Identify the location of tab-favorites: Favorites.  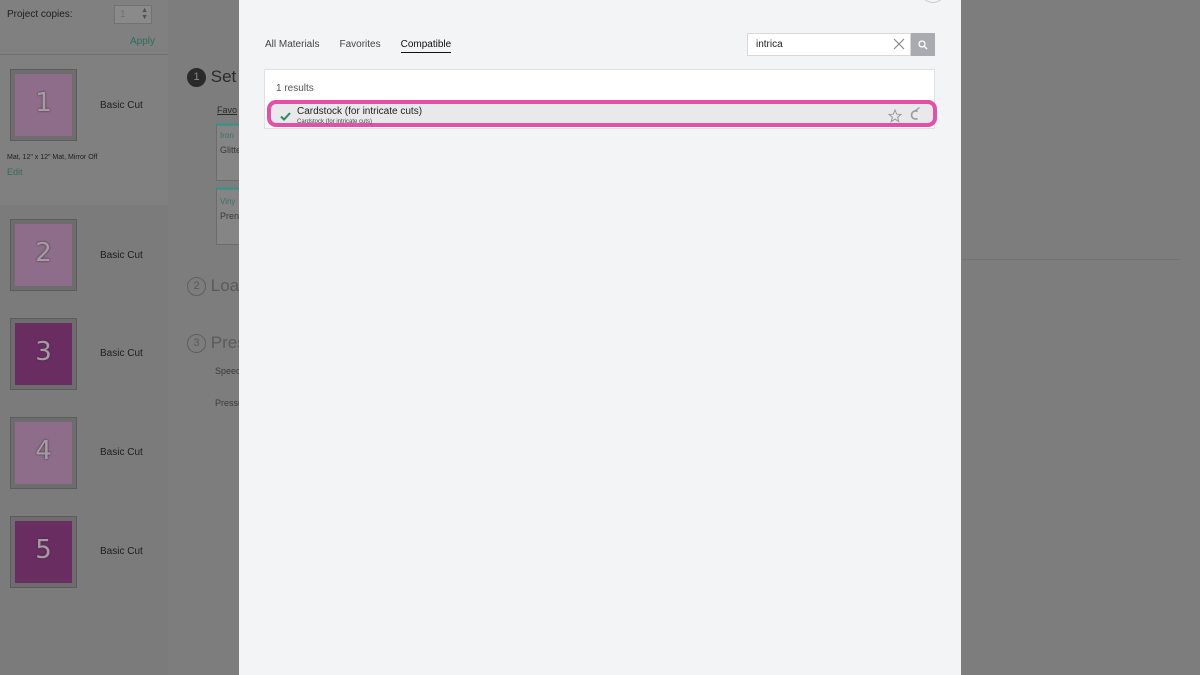
(359, 46).